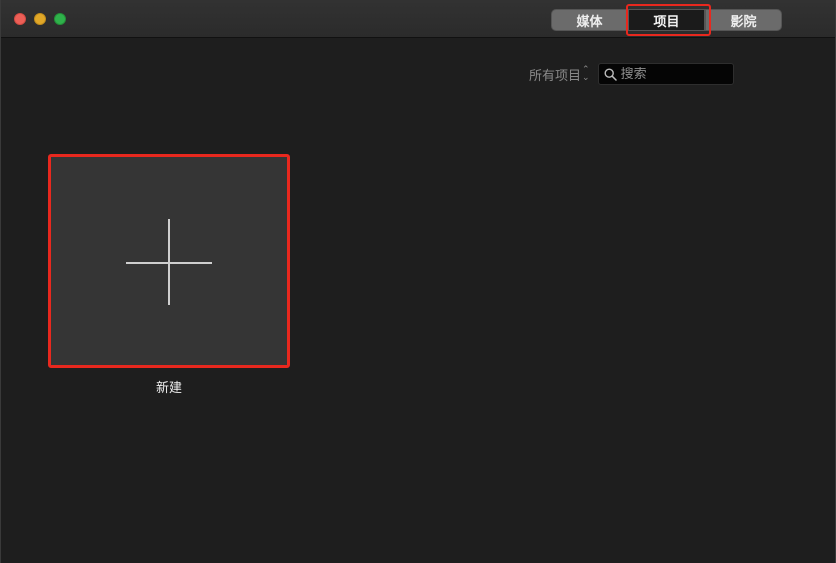  Describe the element at coordinates (610, 74) in the screenshot. I see `search-icon` at that location.